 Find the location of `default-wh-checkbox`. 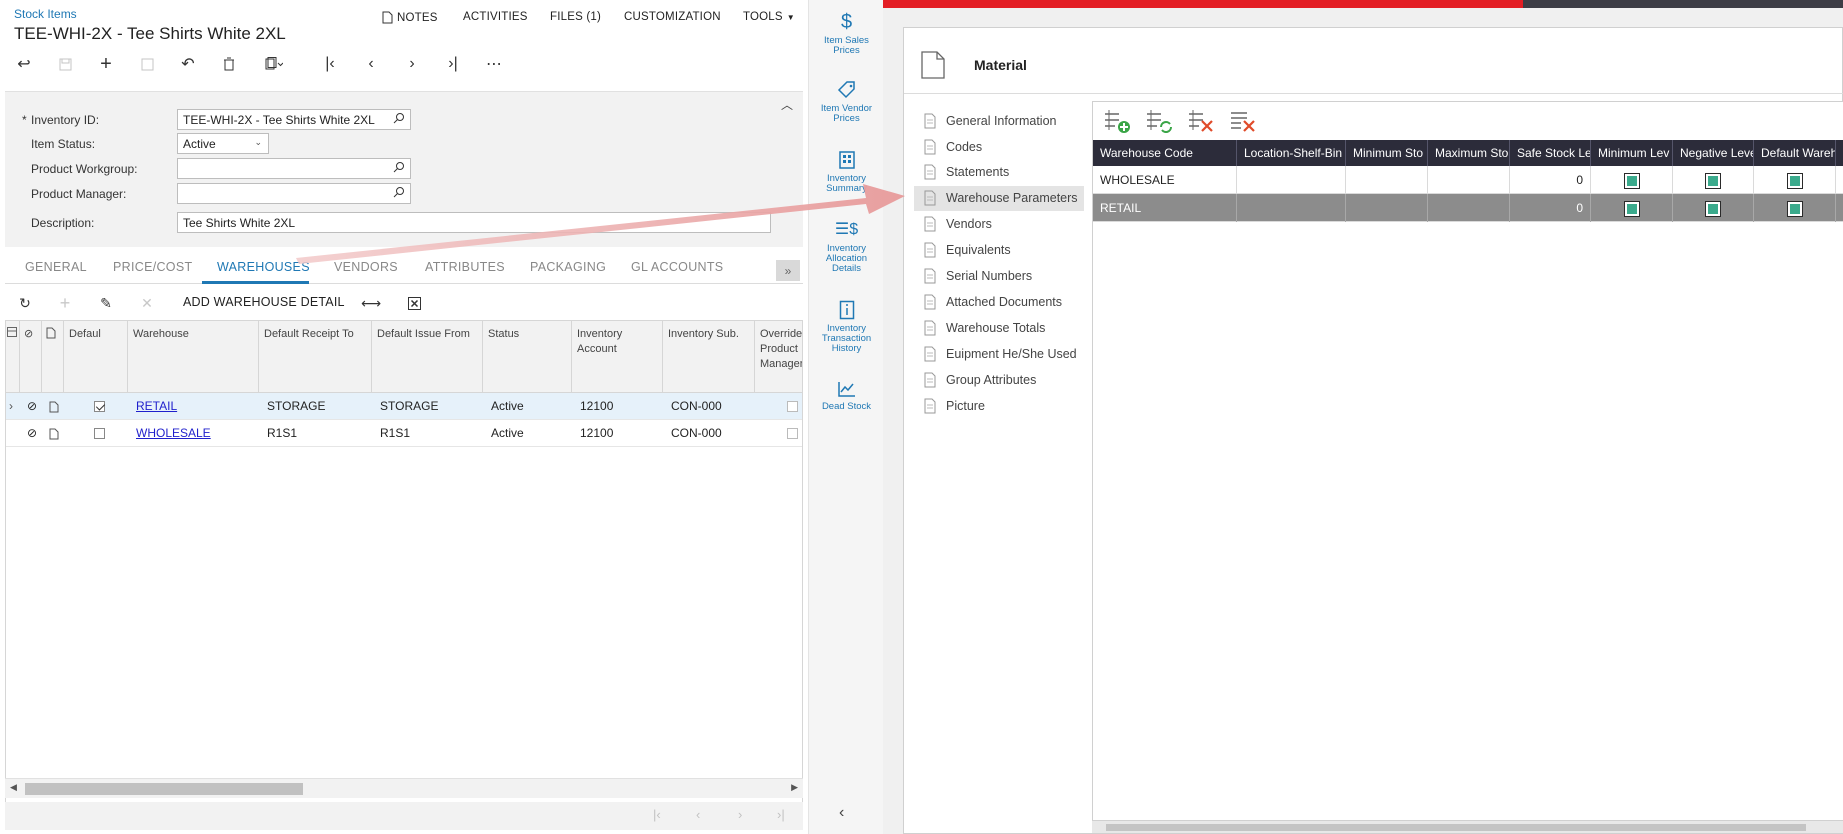

default-wh-checkbox is located at coordinates (1795, 180).